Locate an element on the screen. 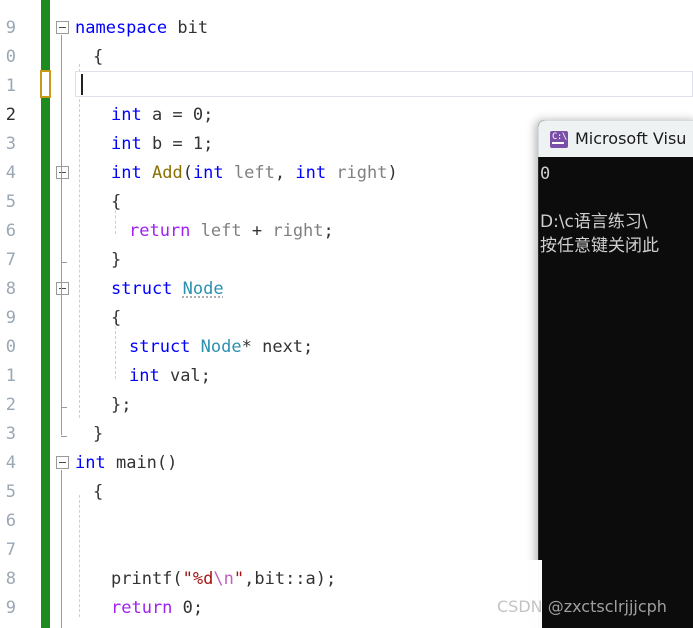 This screenshot has width=693, height=628. code-line: int val; is located at coordinates (170, 376).